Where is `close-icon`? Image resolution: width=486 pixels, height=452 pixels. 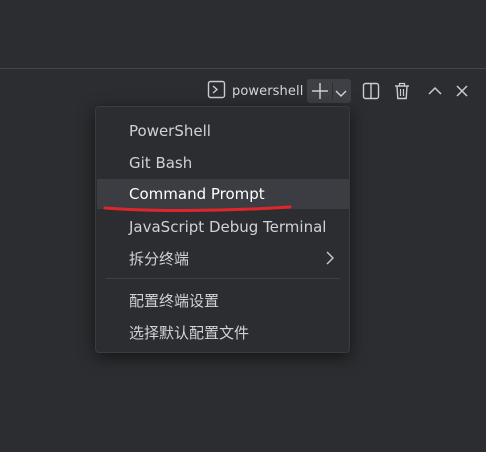 close-icon is located at coordinates (462, 91).